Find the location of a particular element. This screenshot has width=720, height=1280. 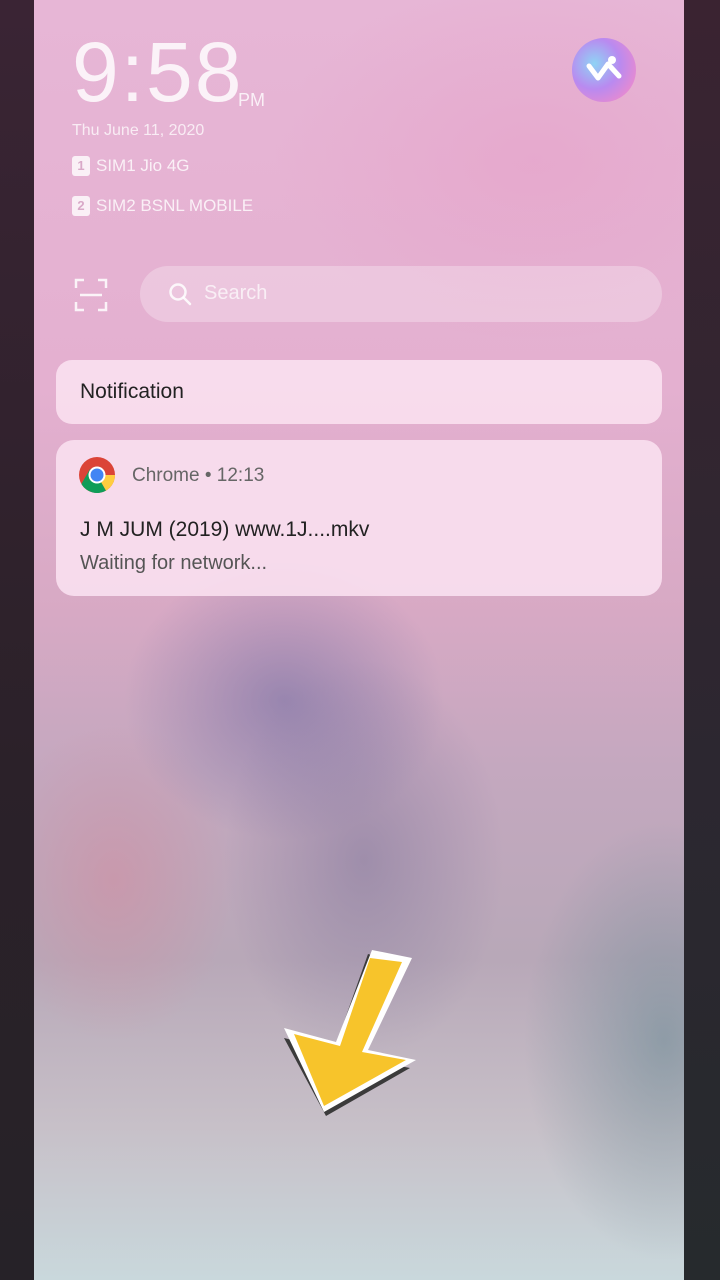

search-placeholder: Search is located at coordinates (236, 293).